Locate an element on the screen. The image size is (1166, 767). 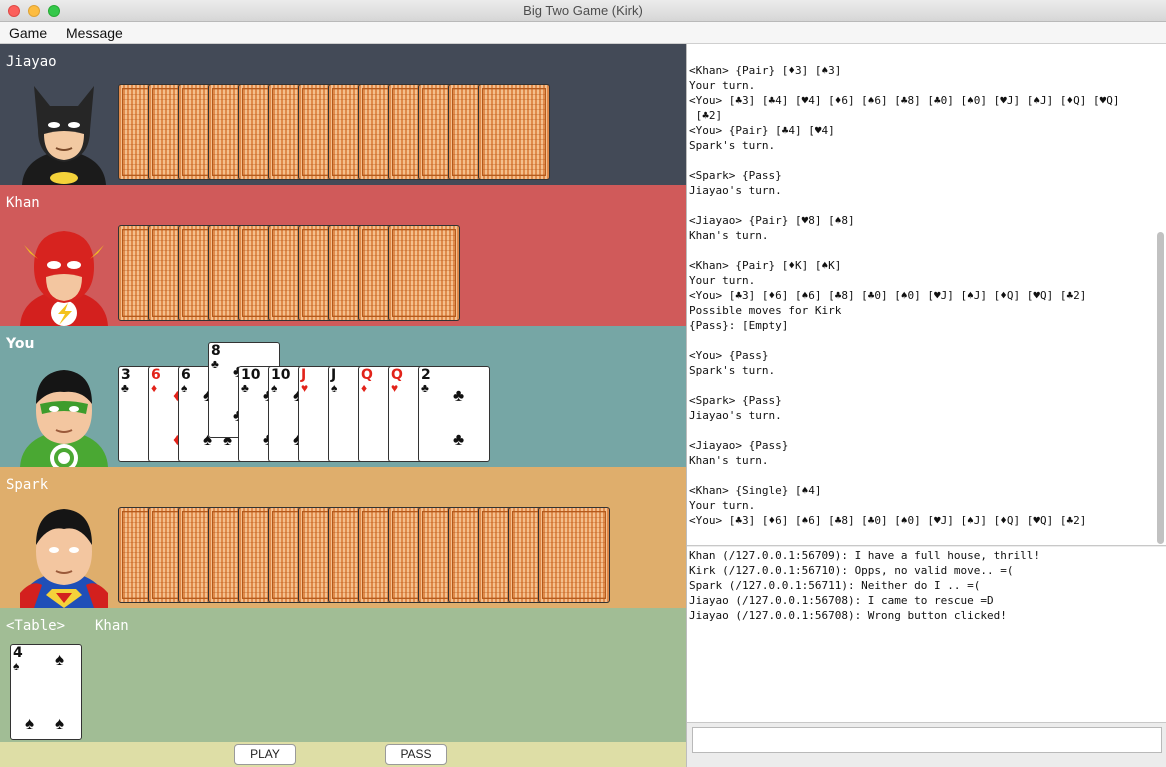
table-card: 4 ♠ ♠ ♠ ♠ is located at coordinates (46, 692).